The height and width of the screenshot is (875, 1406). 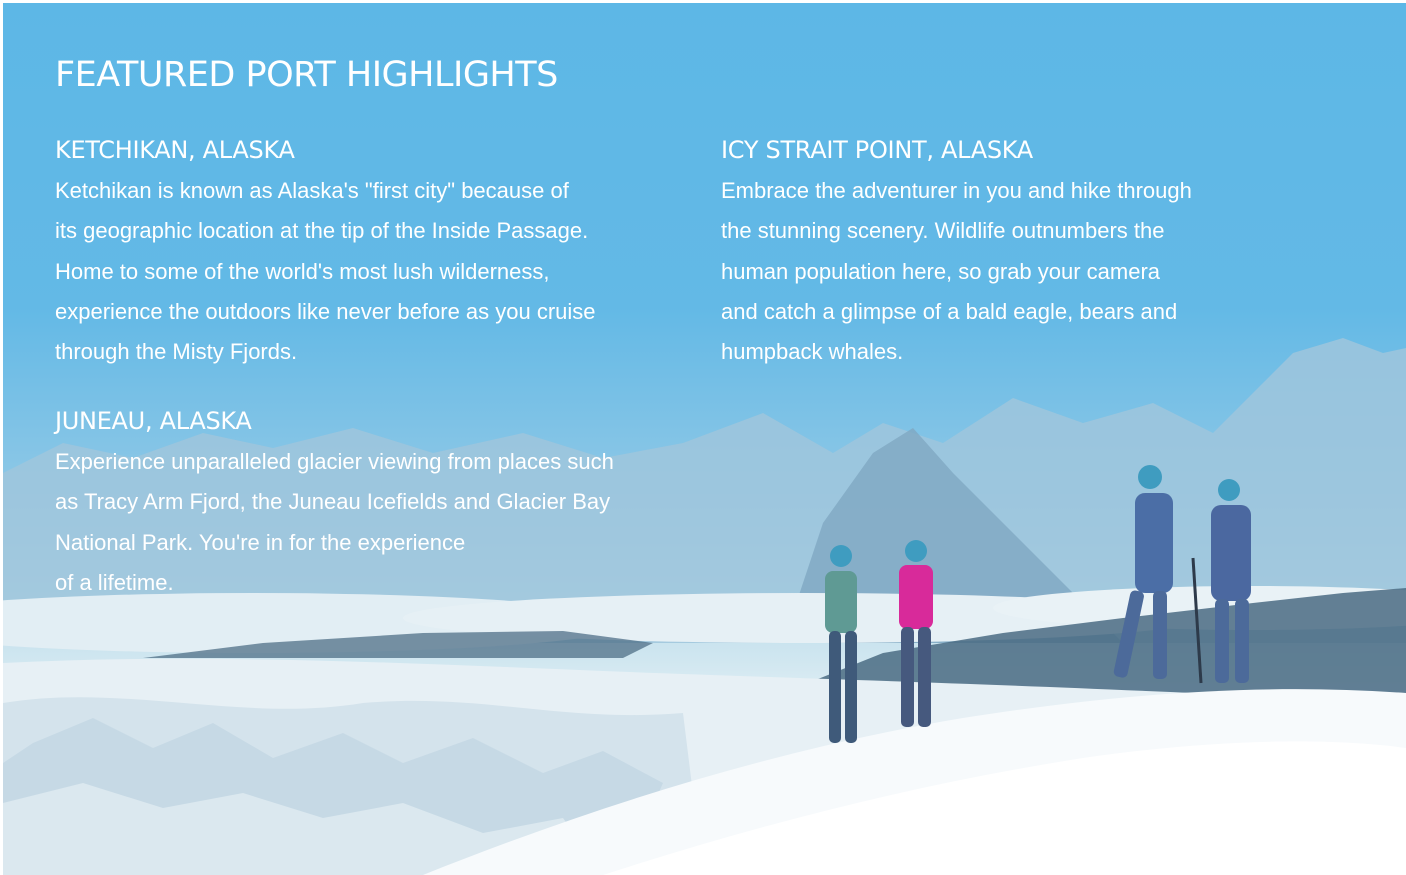 What do you see at coordinates (306, 75) in the screenshot?
I see `page-title: FEATURED PORT HIGHLIGHTS` at bounding box center [306, 75].